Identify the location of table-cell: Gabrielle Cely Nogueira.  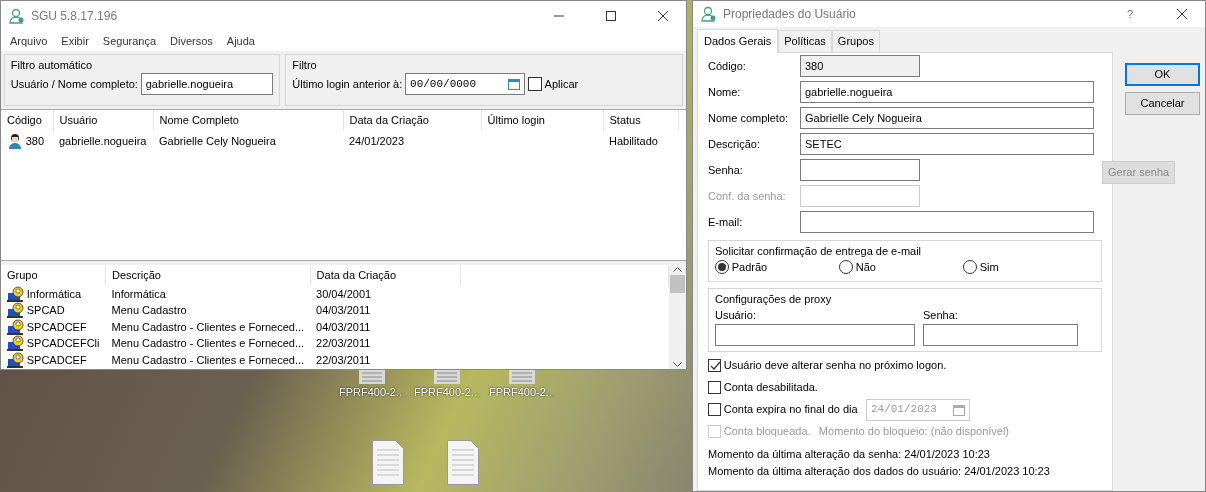
(217, 140).